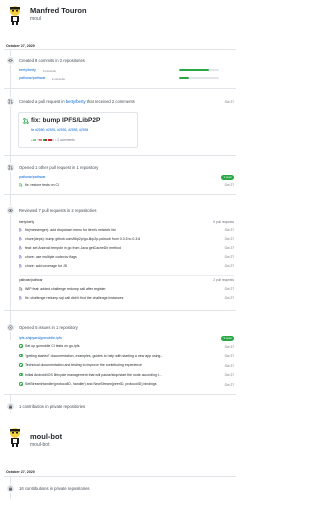  Describe the element at coordinates (10, 327) in the screenshot. I see `issue-opened-icon` at that location.